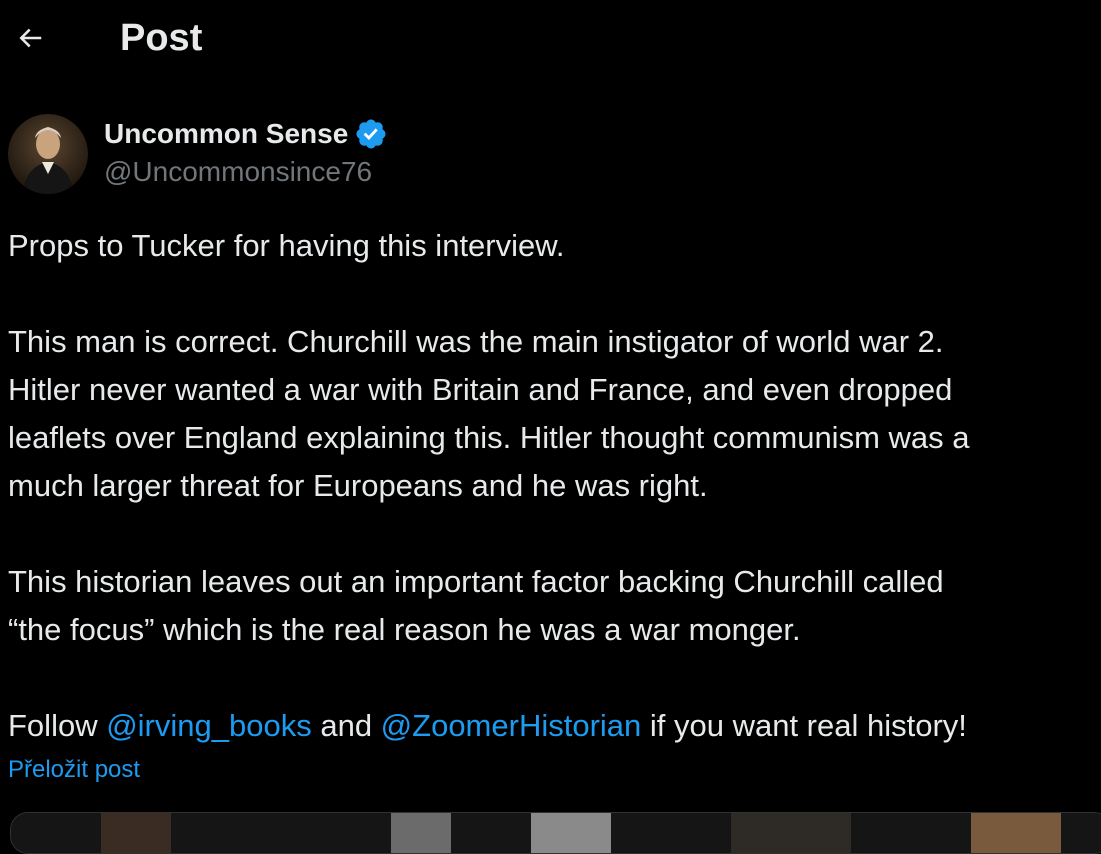 Image resolution: width=1101 pixels, height=854 pixels. What do you see at coordinates (238, 172) in the screenshot?
I see `user-handle: @Uncommonsince76` at bounding box center [238, 172].